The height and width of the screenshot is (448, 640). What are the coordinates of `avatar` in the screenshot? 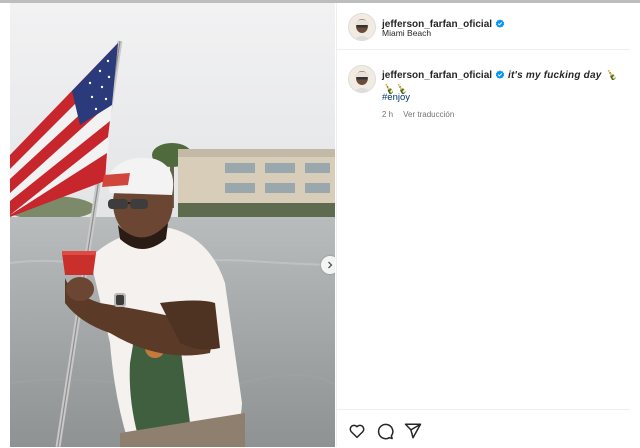 It's located at (362, 27).